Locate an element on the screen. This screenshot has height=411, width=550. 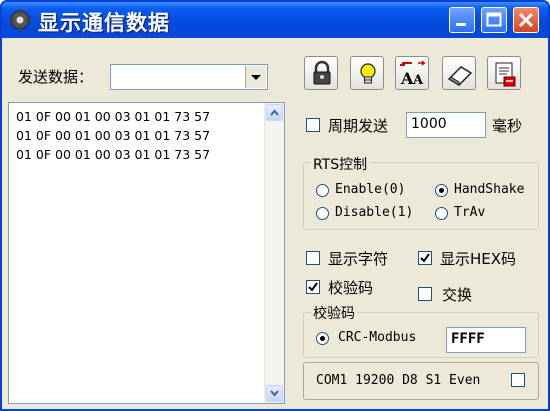
save-button is located at coordinates (504, 73).